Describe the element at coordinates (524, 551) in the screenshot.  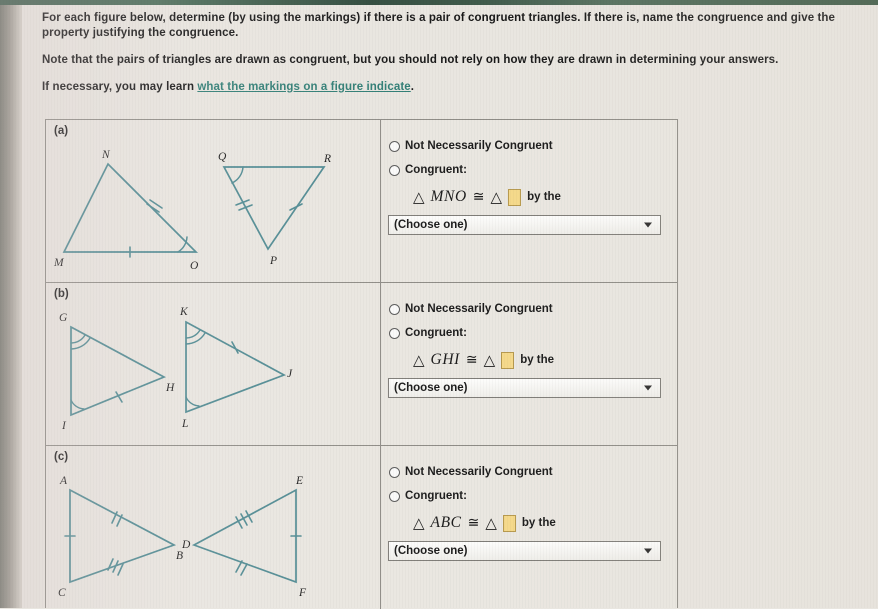
I see `property-select-c: (Choose one)` at that location.